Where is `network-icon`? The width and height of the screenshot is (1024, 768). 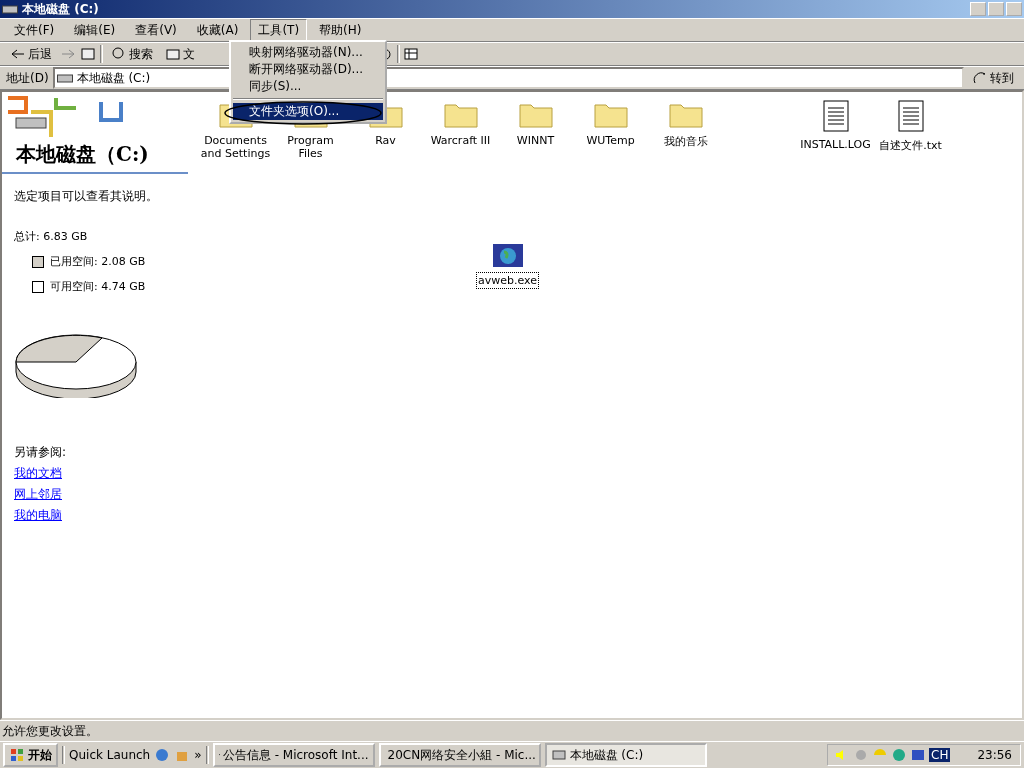 network-icon is located at coordinates (861, 755).